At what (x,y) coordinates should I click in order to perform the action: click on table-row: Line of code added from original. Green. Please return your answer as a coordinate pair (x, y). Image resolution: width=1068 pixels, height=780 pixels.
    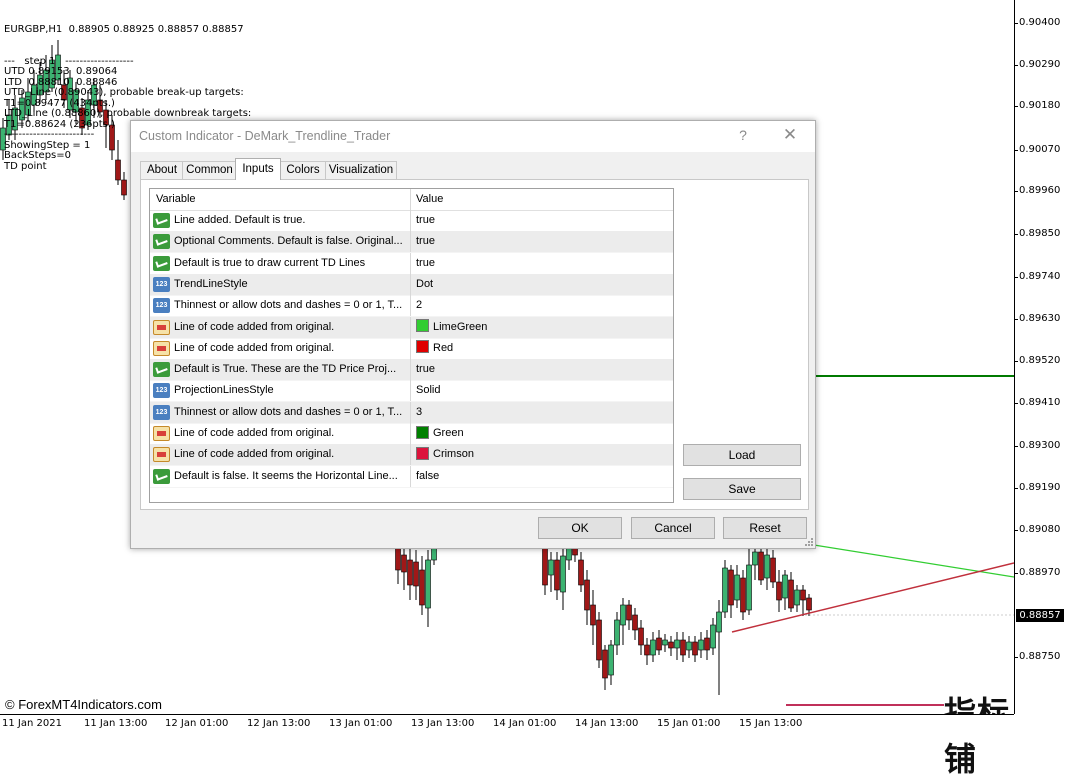
    Looking at the image, I should click on (411, 434).